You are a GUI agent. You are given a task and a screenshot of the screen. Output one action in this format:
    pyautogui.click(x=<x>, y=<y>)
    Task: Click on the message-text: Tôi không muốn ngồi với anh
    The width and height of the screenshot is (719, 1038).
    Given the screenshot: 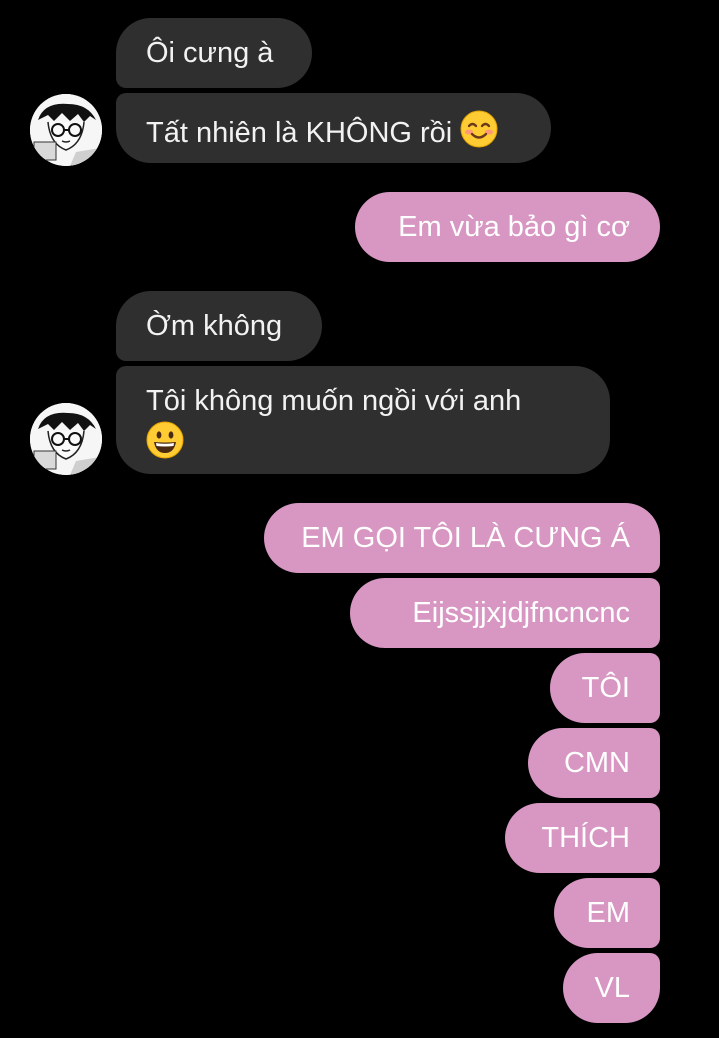 What is the action you would take?
    pyautogui.click(x=334, y=401)
    